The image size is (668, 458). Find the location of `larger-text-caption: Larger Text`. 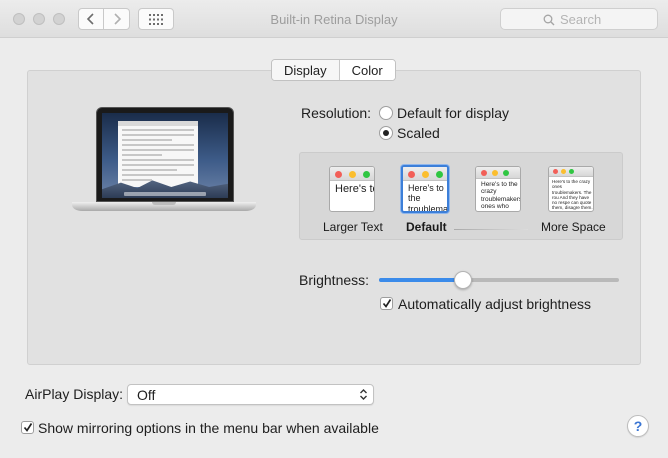

larger-text-caption: Larger Text is located at coordinates (353, 227).